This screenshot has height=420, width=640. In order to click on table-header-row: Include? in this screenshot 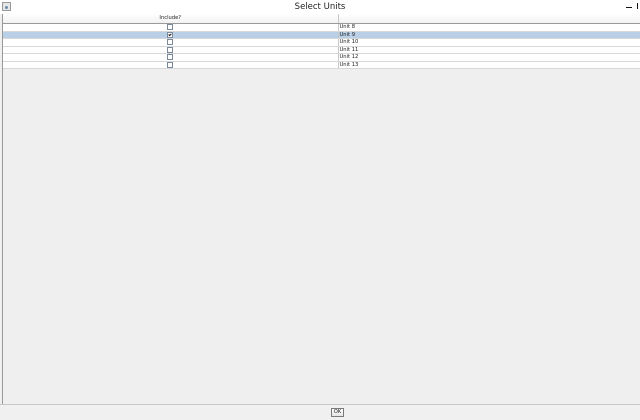, I will do `click(321, 19)`.